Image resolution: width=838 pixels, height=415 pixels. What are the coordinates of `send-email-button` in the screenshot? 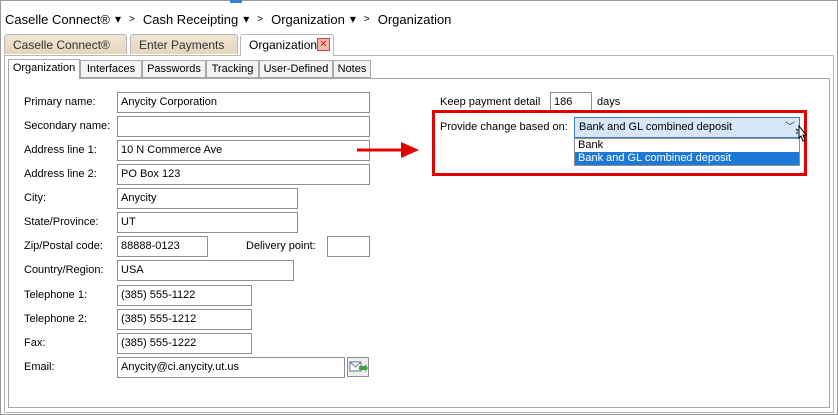 It's located at (358, 367).